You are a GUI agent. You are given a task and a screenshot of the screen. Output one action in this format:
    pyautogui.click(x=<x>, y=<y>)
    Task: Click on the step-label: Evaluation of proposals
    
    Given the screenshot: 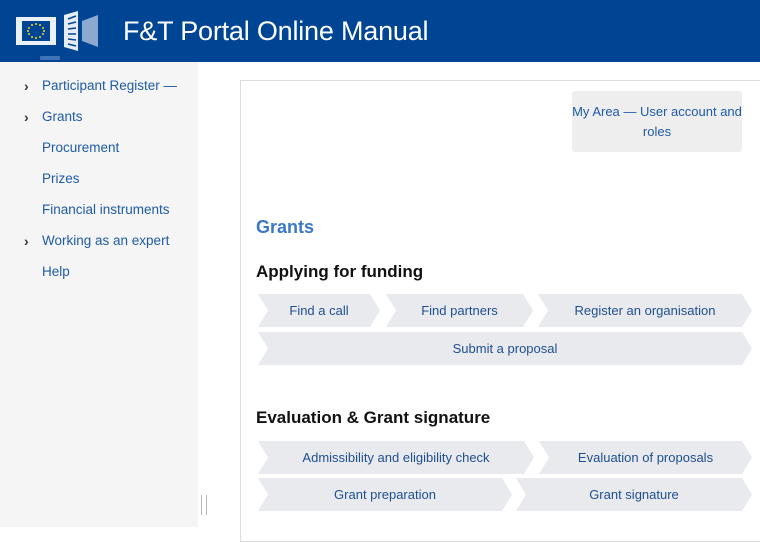 What is the action you would take?
    pyautogui.click(x=645, y=457)
    